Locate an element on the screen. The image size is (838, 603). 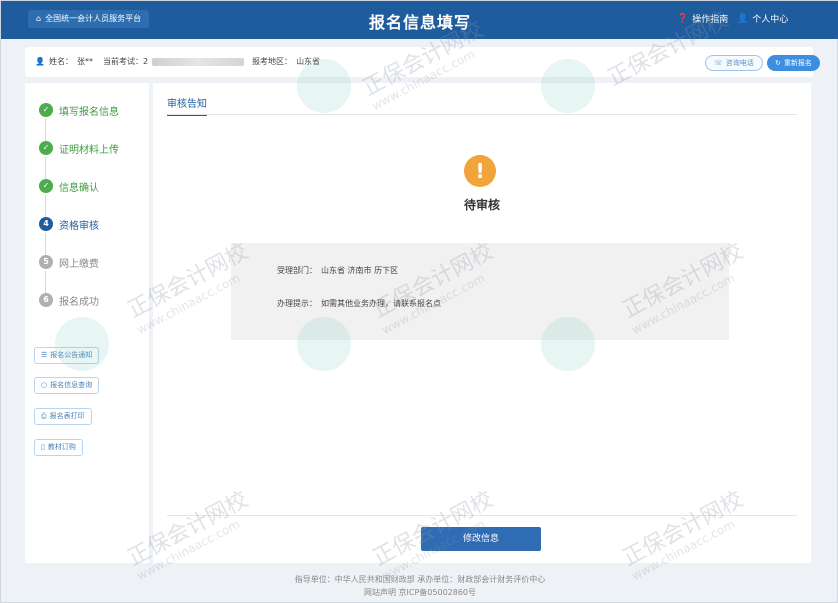
print-form-button: ⎙ 报名表打印 is located at coordinates (63, 416).